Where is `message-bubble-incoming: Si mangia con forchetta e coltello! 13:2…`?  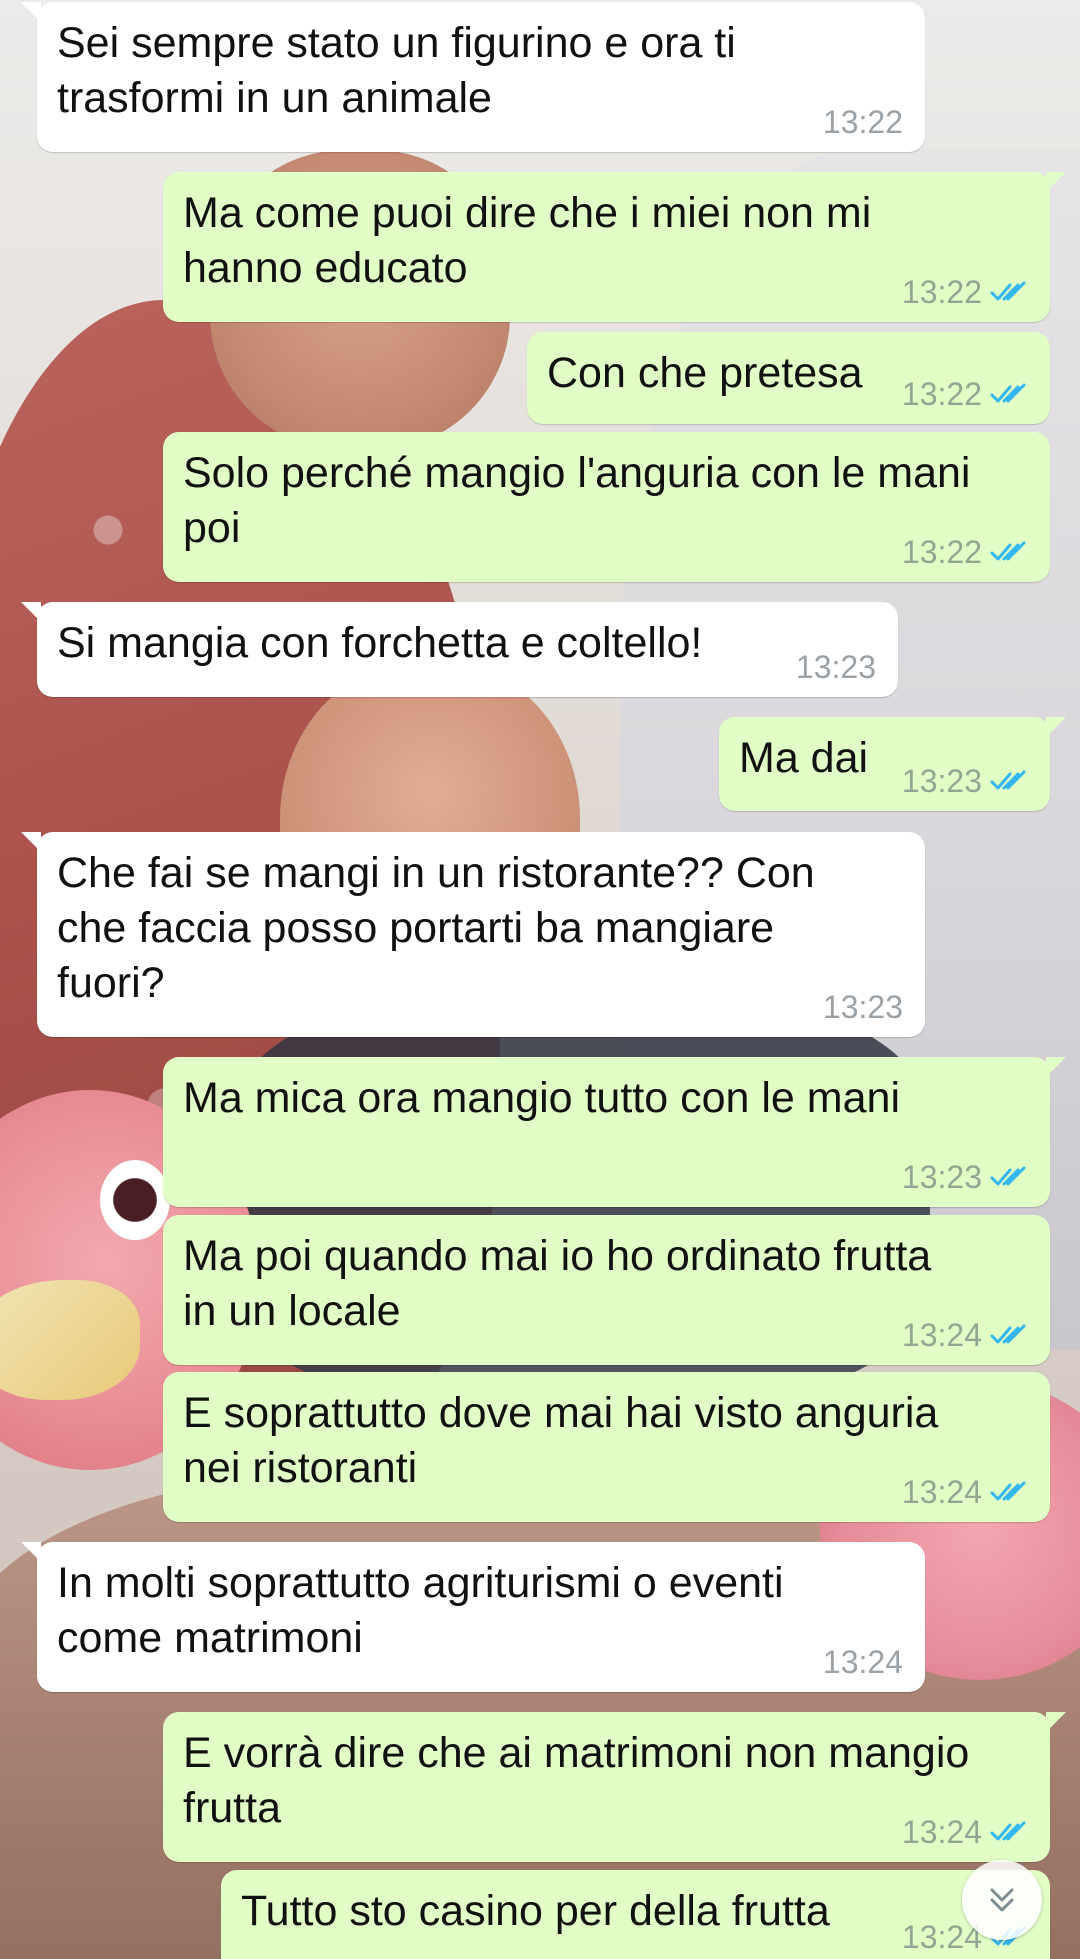 message-bubble-incoming: Si mangia con forchetta e coltello! 13:2… is located at coordinates (459, 649).